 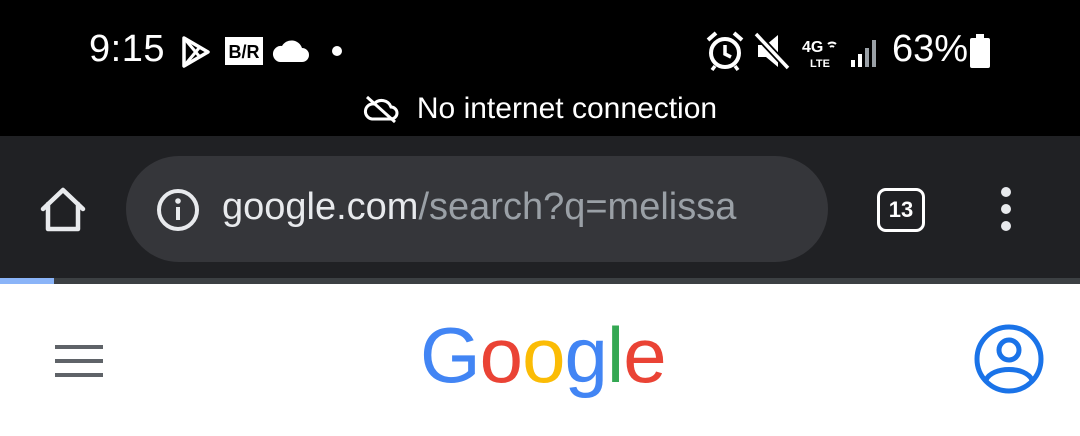 I want to click on dot-icon, so click(x=337, y=51).